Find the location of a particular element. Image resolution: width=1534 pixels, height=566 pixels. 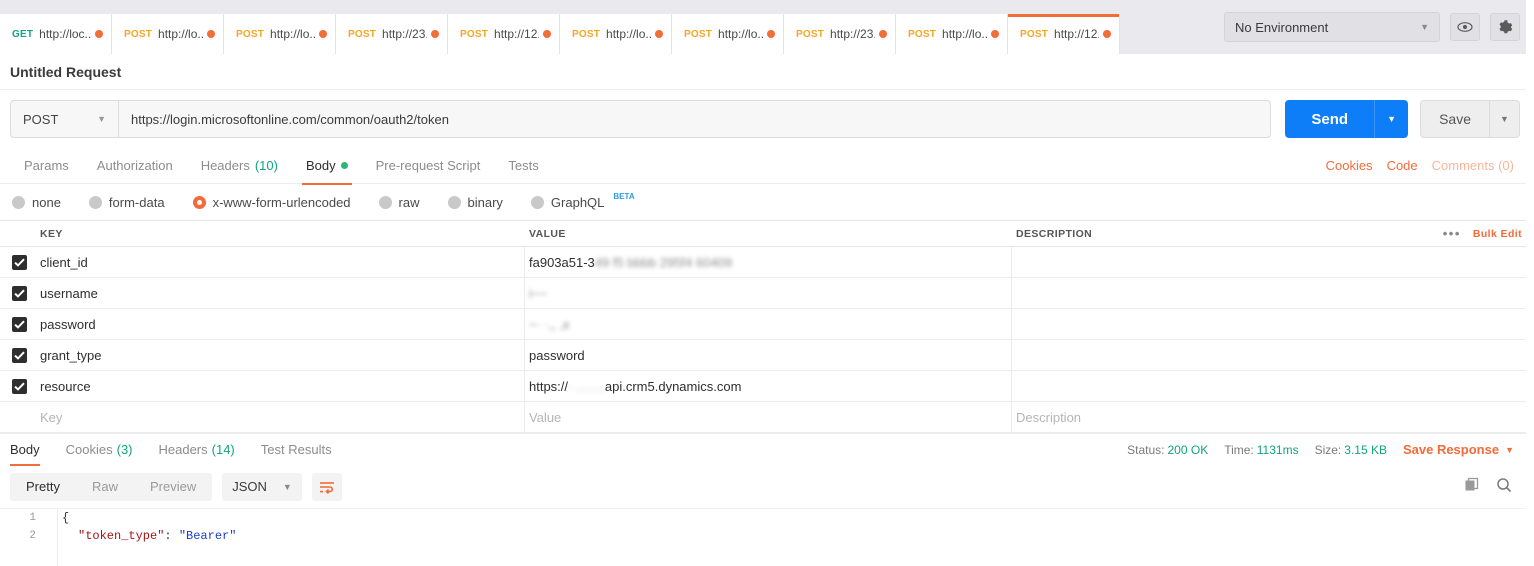

response-mode-raw: Raw is located at coordinates (105, 487).